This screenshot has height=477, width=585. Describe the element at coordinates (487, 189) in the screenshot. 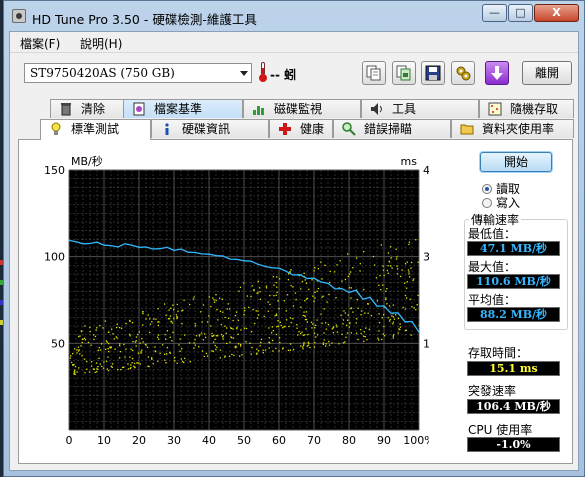

I see `read-radio` at that location.